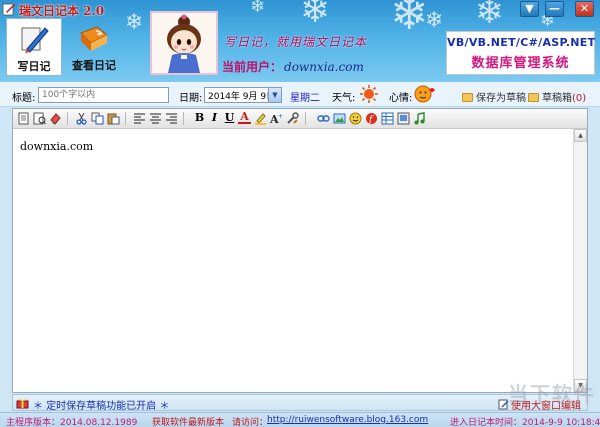 The image size is (600, 427). What do you see at coordinates (244, 117) in the screenshot?
I see `font-color-icon: A` at bounding box center [244, 117].